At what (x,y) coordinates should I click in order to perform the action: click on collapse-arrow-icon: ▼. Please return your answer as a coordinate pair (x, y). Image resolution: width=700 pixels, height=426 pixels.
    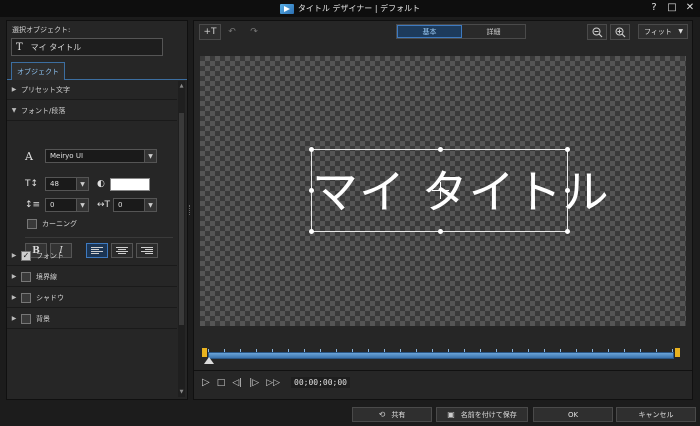
    Looking at the image, I should click on (14, 110).